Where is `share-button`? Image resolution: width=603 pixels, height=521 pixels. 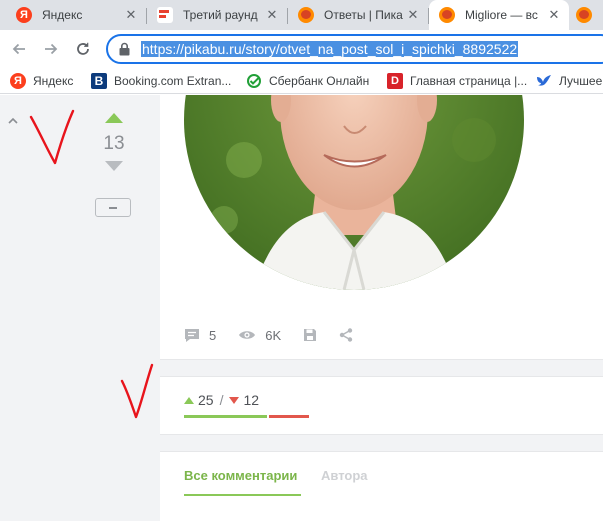
share-button is located at coordinates (346, 335).